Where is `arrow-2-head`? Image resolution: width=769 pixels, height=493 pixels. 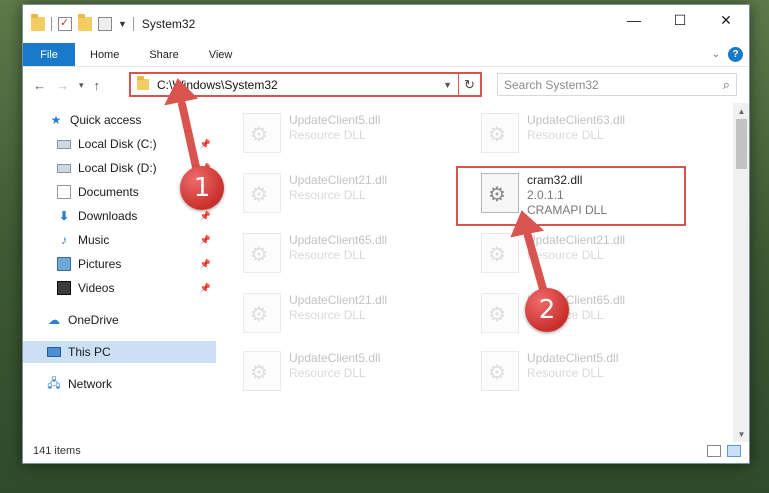 arrow-2-head is located at coordinates (527, 224).